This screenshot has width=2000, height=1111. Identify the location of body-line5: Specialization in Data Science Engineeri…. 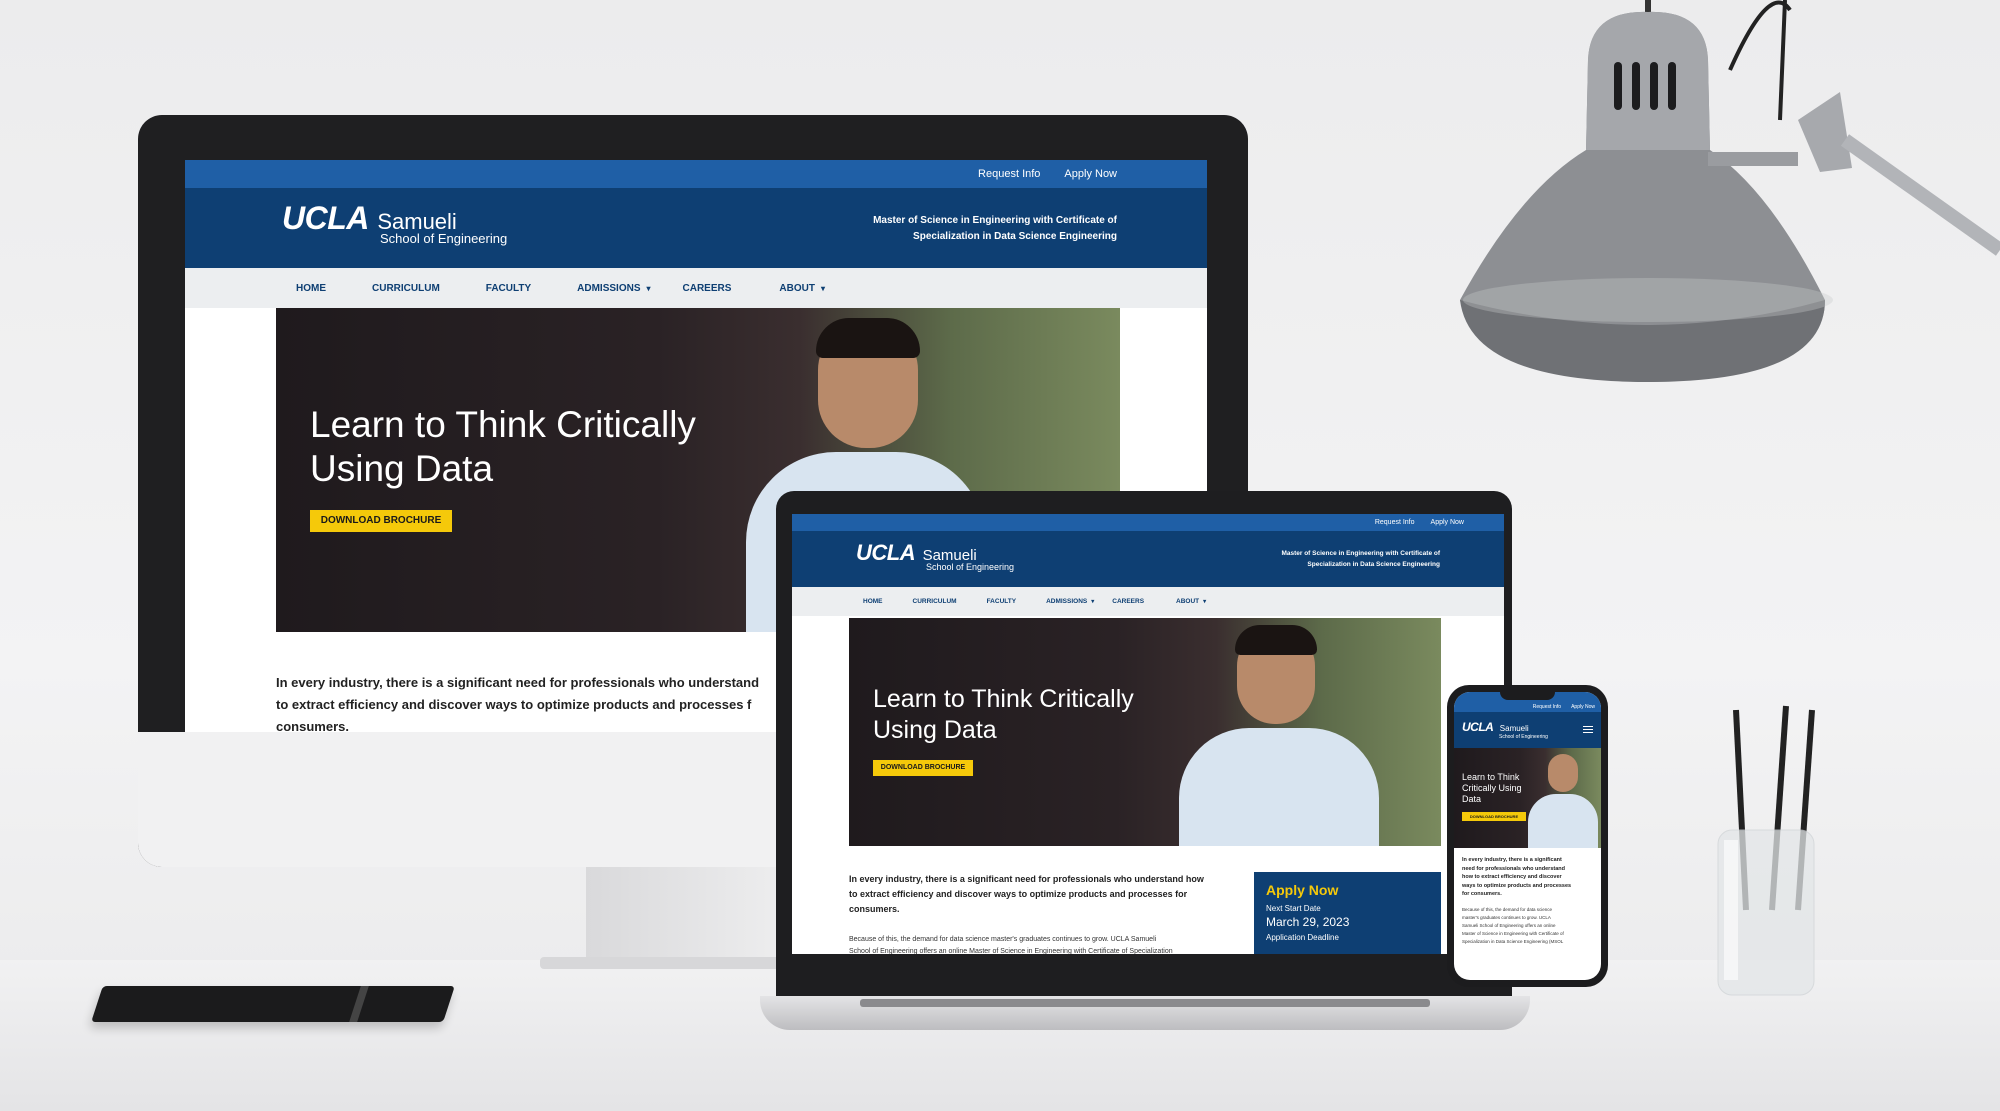
(1513, 941).